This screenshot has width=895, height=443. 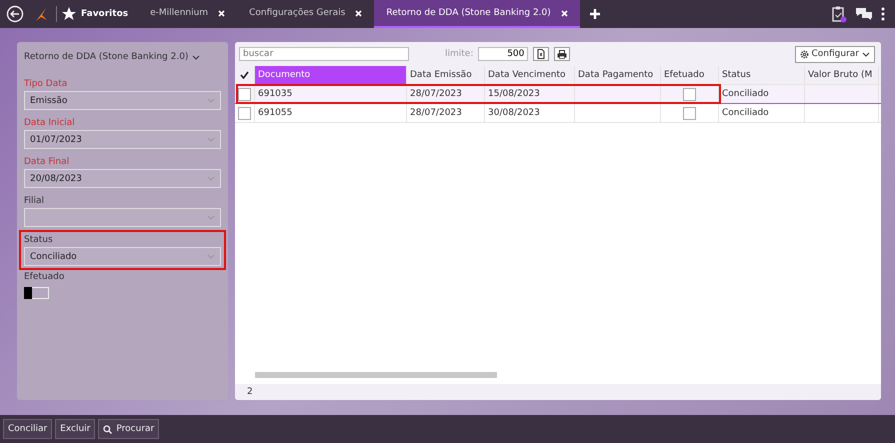 What do you see at coordinates (762, 75) in the screenshot?
I see `column-header: Status` at bounding box center [762, 75].